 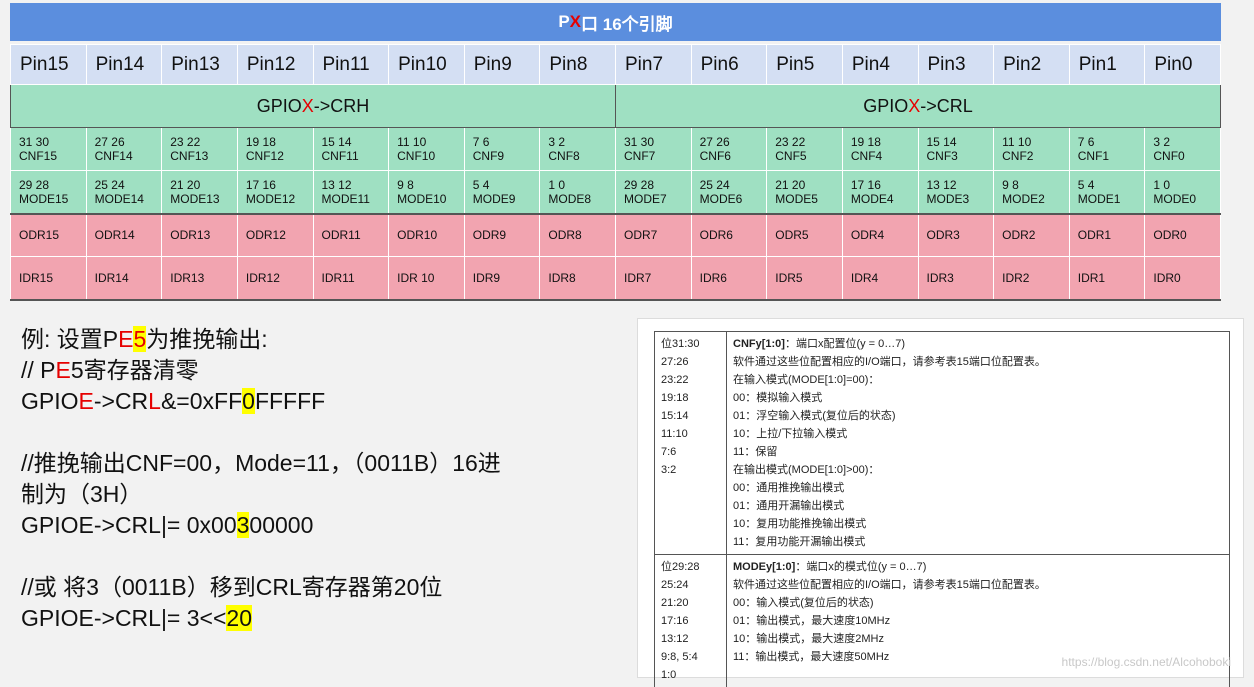 I want to click on idr-cell: IDR15, so click(x=48, y=278).